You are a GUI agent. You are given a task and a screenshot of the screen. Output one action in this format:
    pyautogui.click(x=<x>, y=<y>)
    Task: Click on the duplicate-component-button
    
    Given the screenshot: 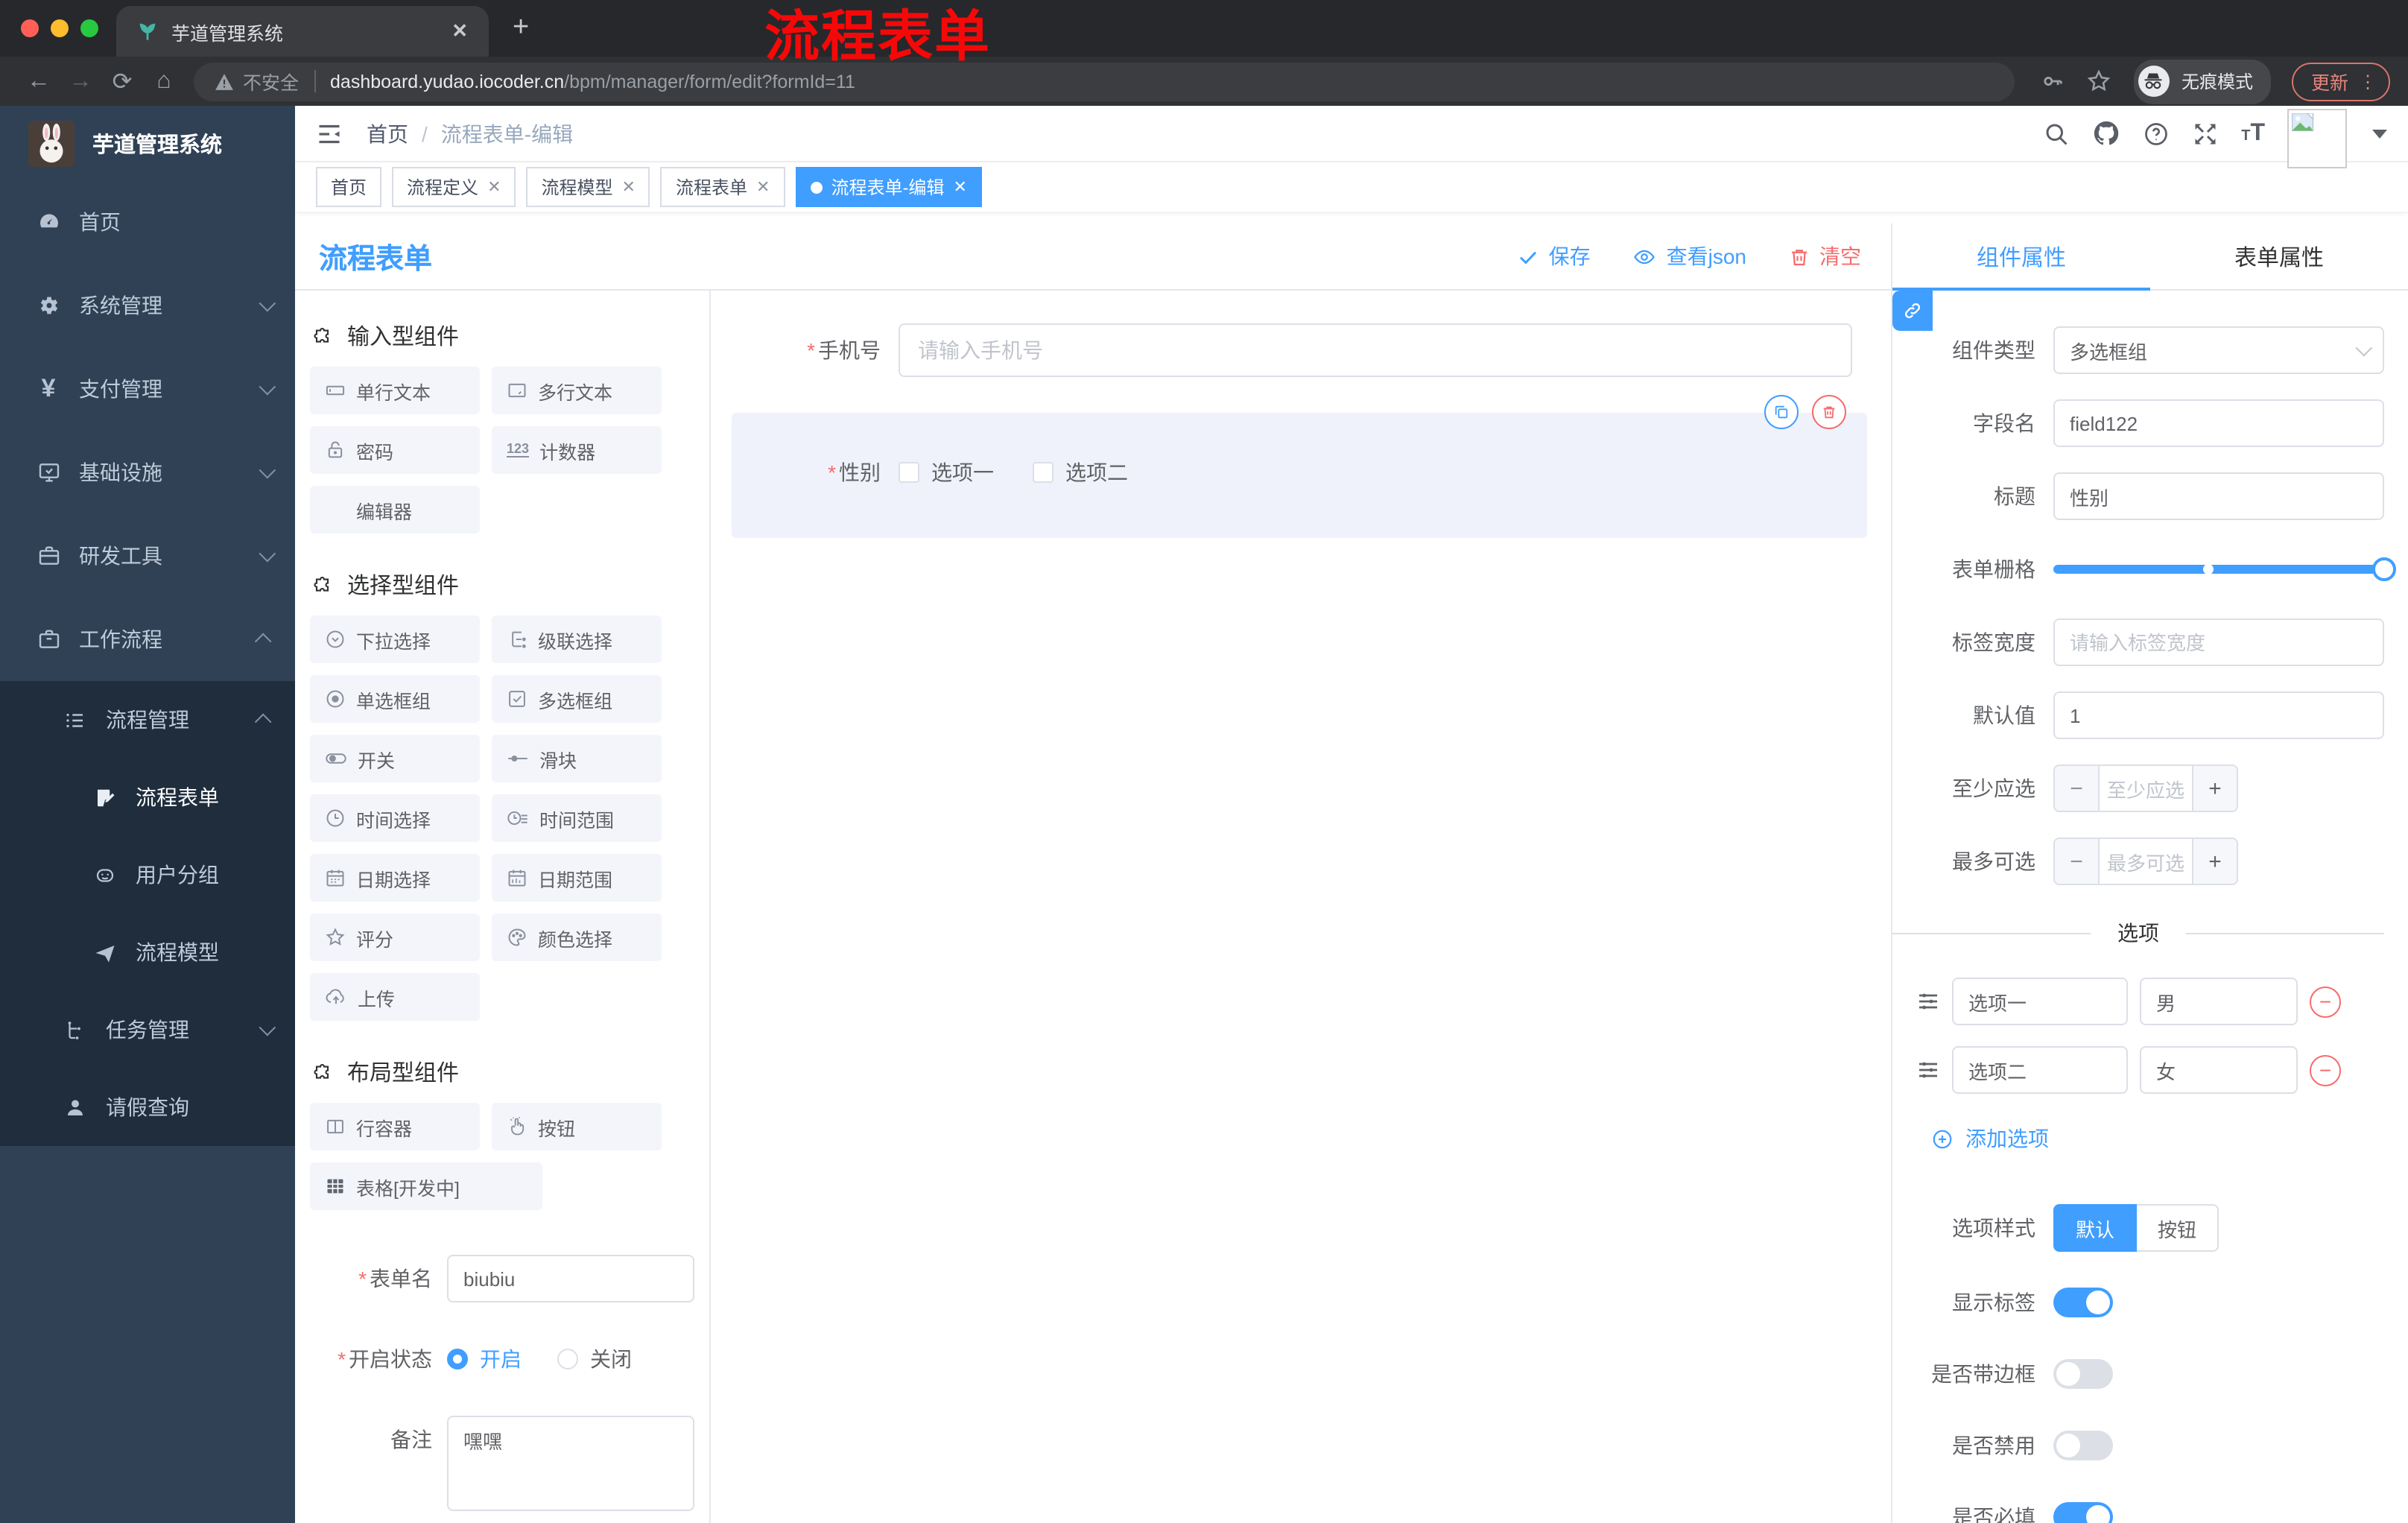 What is the action you would take?
    pyautogui.click(x=1781, y=412)
    